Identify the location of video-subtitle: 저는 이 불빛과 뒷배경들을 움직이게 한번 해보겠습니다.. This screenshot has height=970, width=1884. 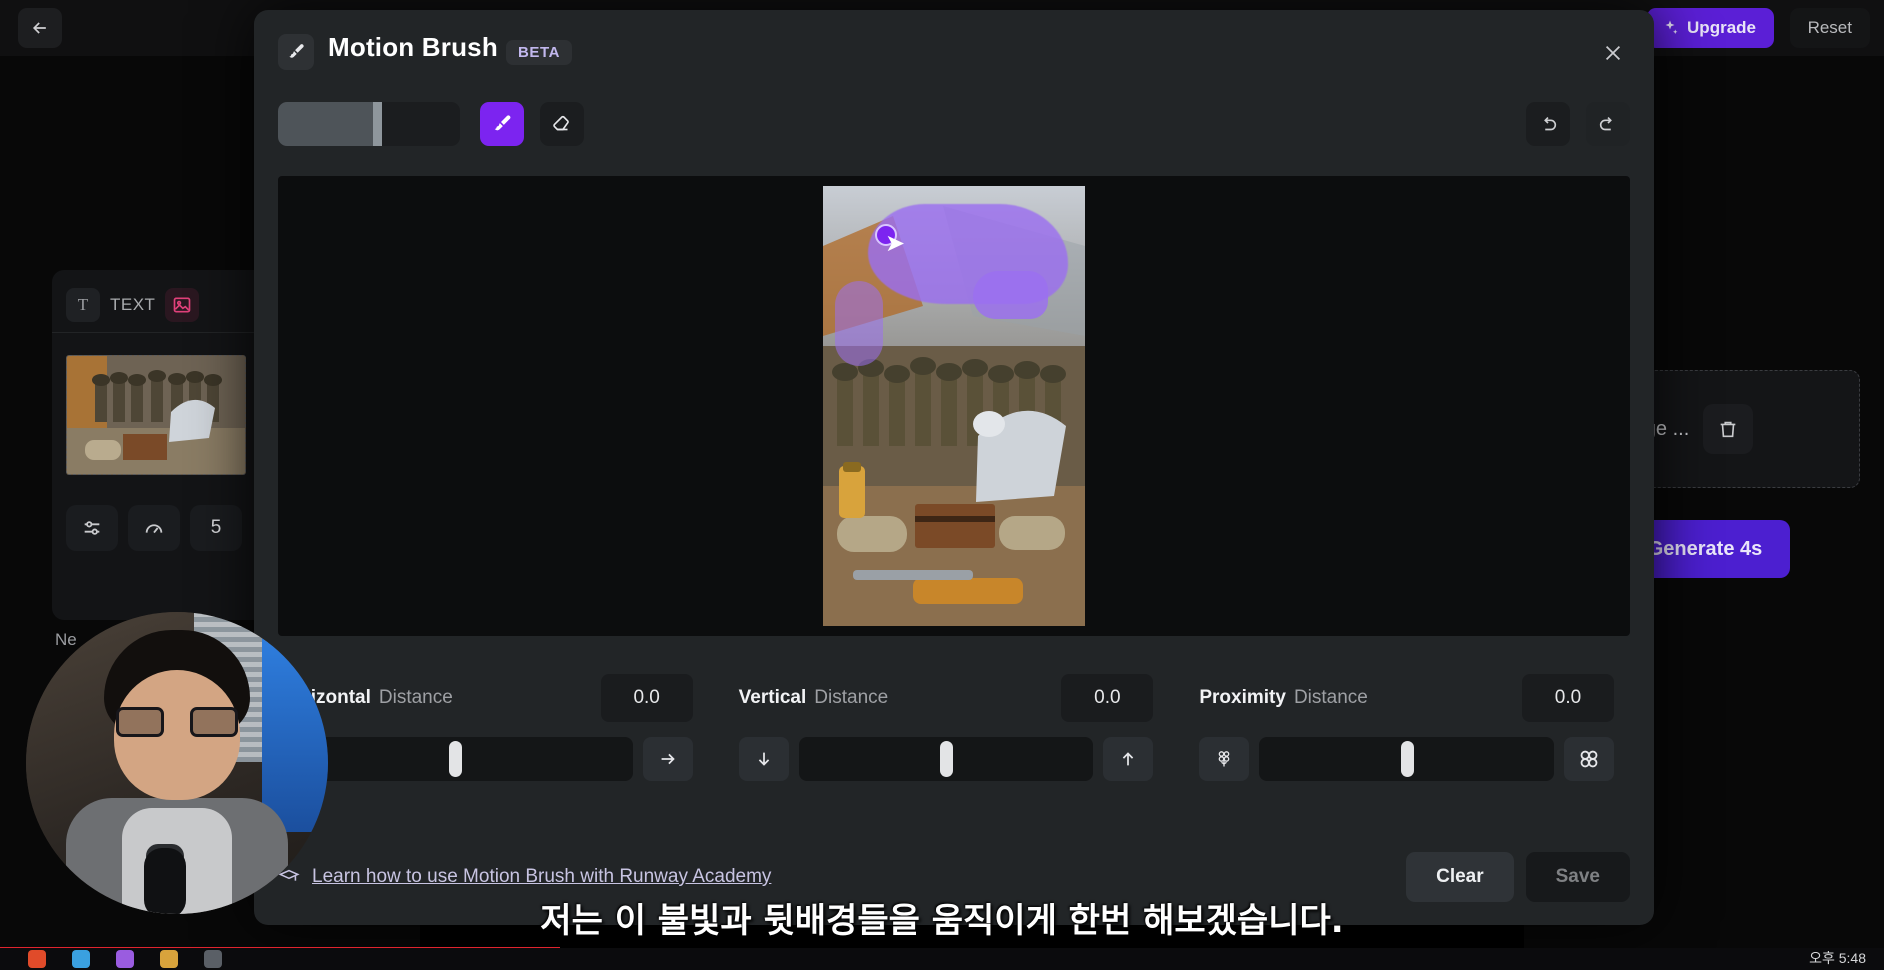
(942, 921).